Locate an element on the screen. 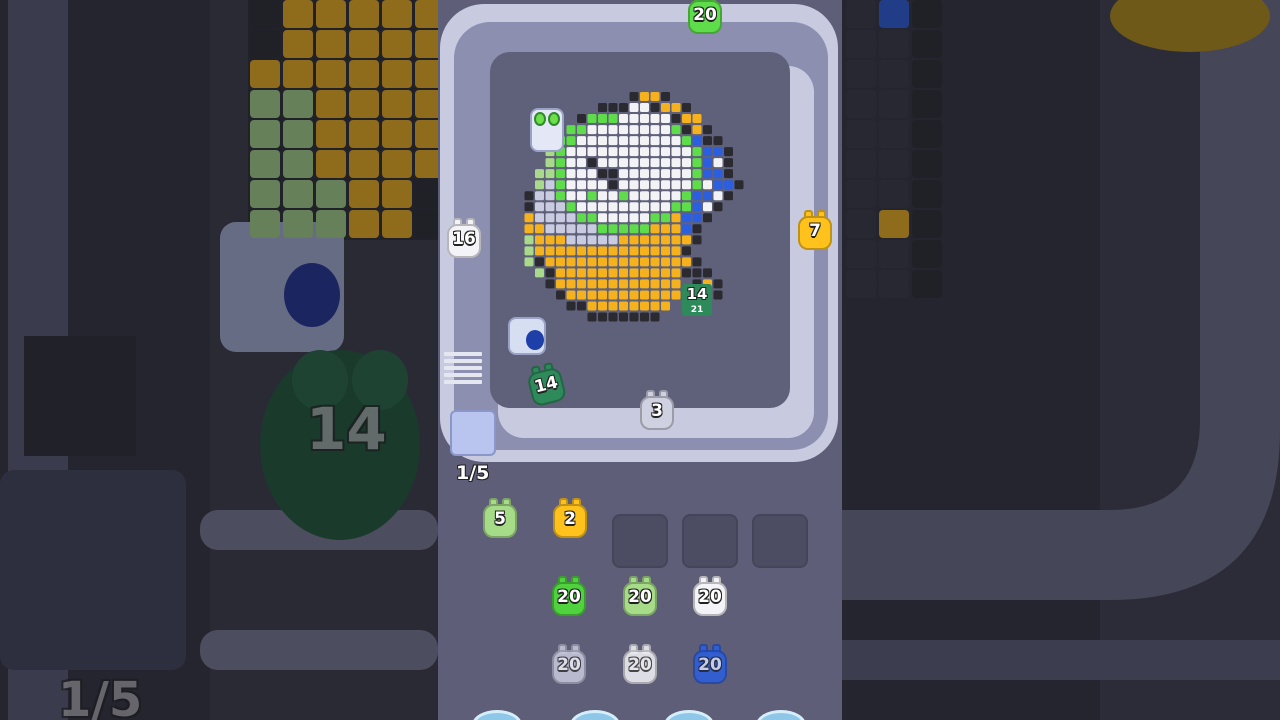 The image size is (1280, 720). conveyor-pig-left: 16 is located at coordinates (464, 238).